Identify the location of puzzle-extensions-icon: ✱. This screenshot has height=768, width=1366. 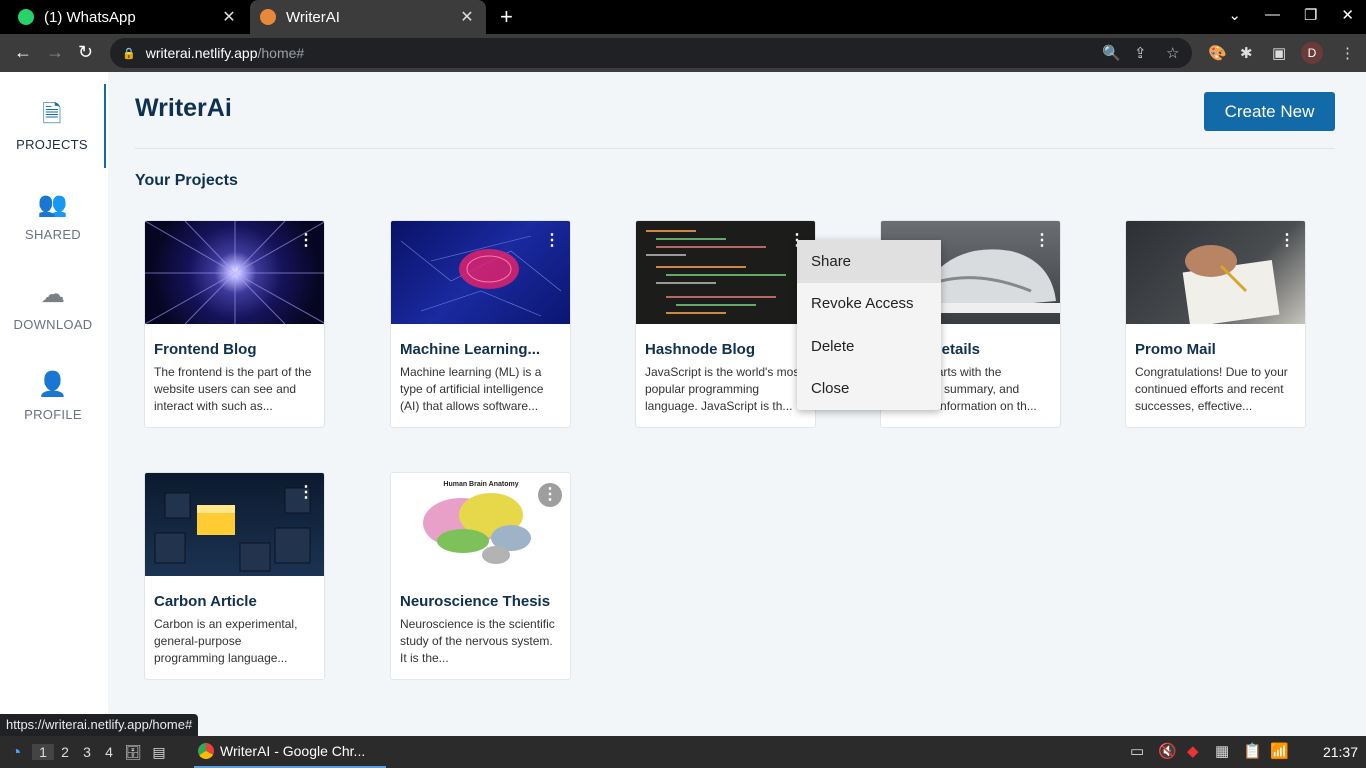
(1246, 53).